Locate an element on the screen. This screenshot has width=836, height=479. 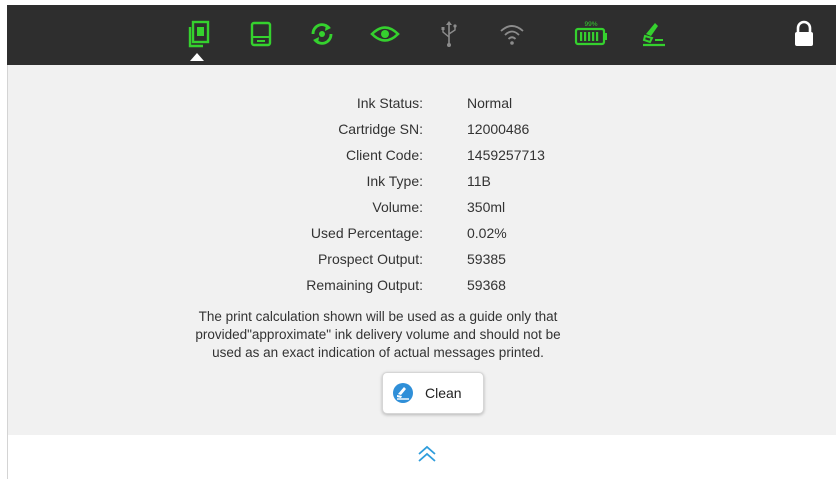
chevron-up-icon is located at coordinates (427, 454).